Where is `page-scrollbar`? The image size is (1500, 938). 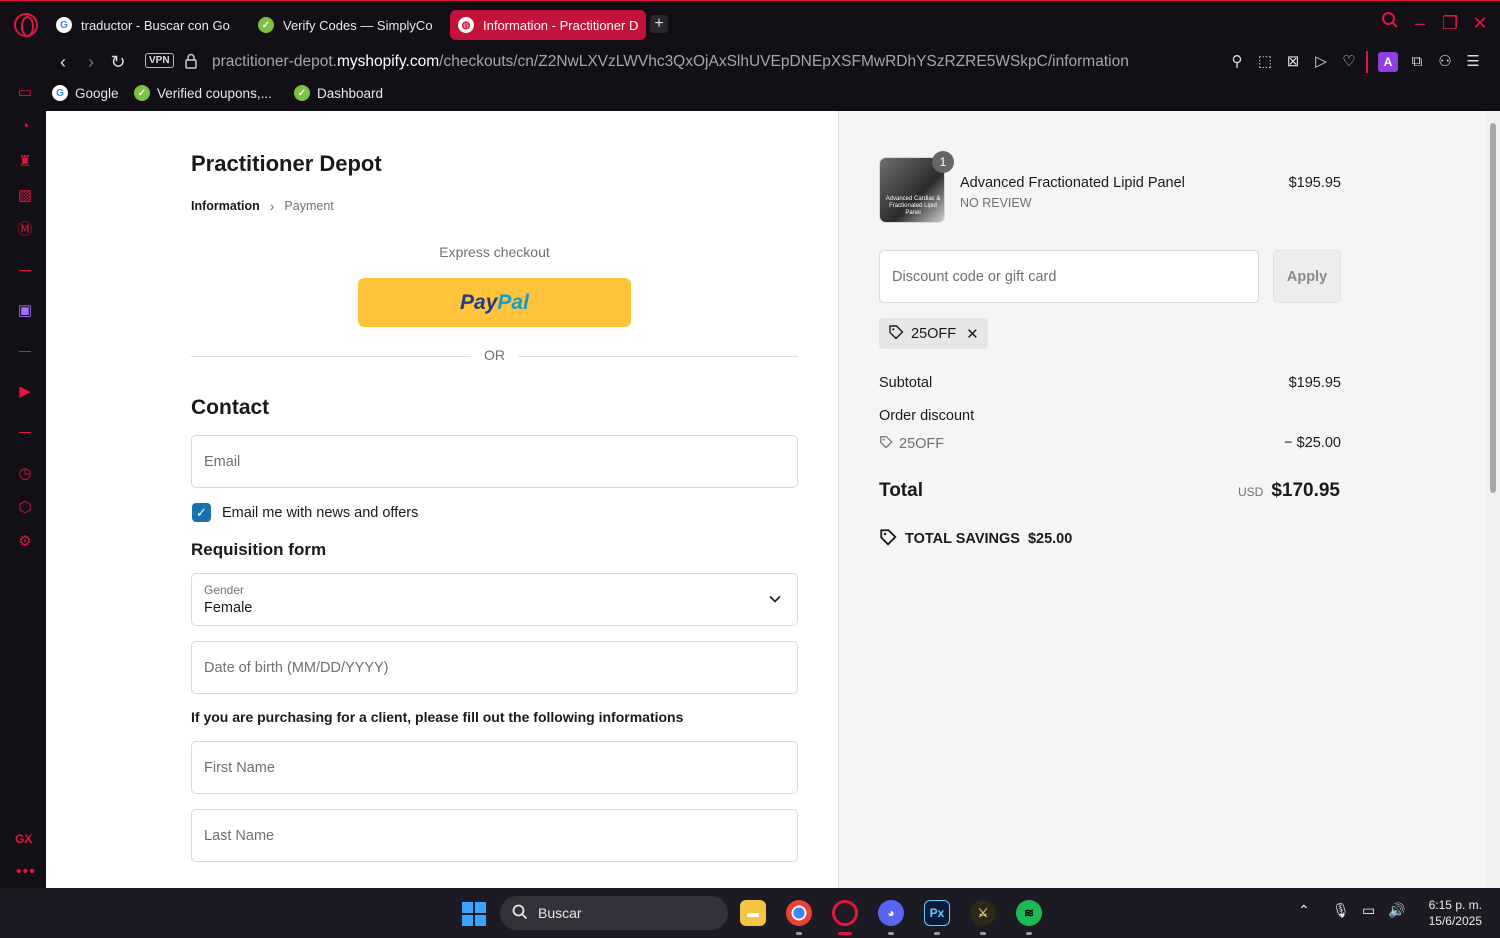
page-scrollbar is located at coordinates (1493, 499).